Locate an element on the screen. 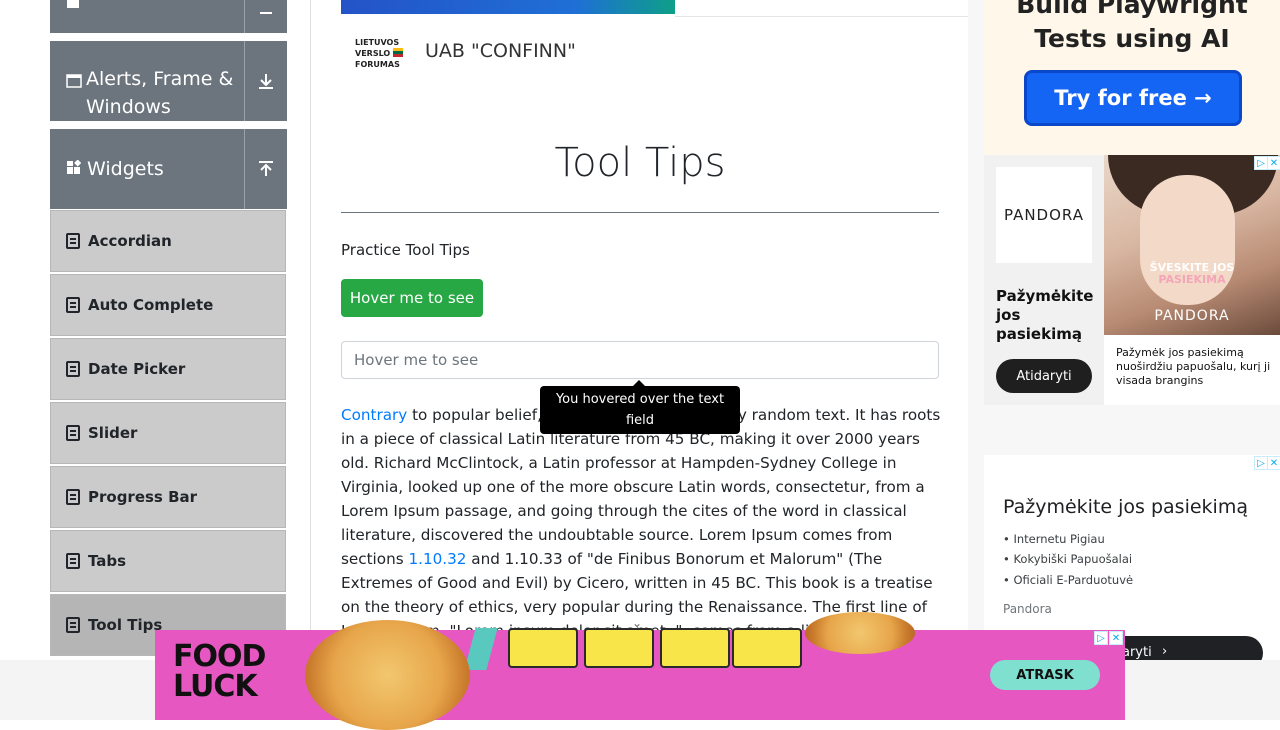 This screenshot has height=730, width=1280. sidebar-group-label: Widgets is located at coordinates (125, 169).